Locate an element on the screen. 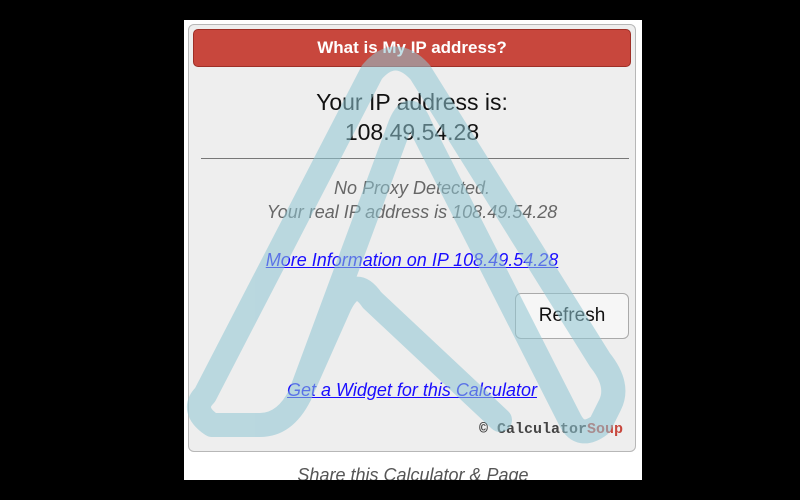 This screenshot has height=500, width=800. ip-label: Your IP address is: is located at coordinates (412, 102).